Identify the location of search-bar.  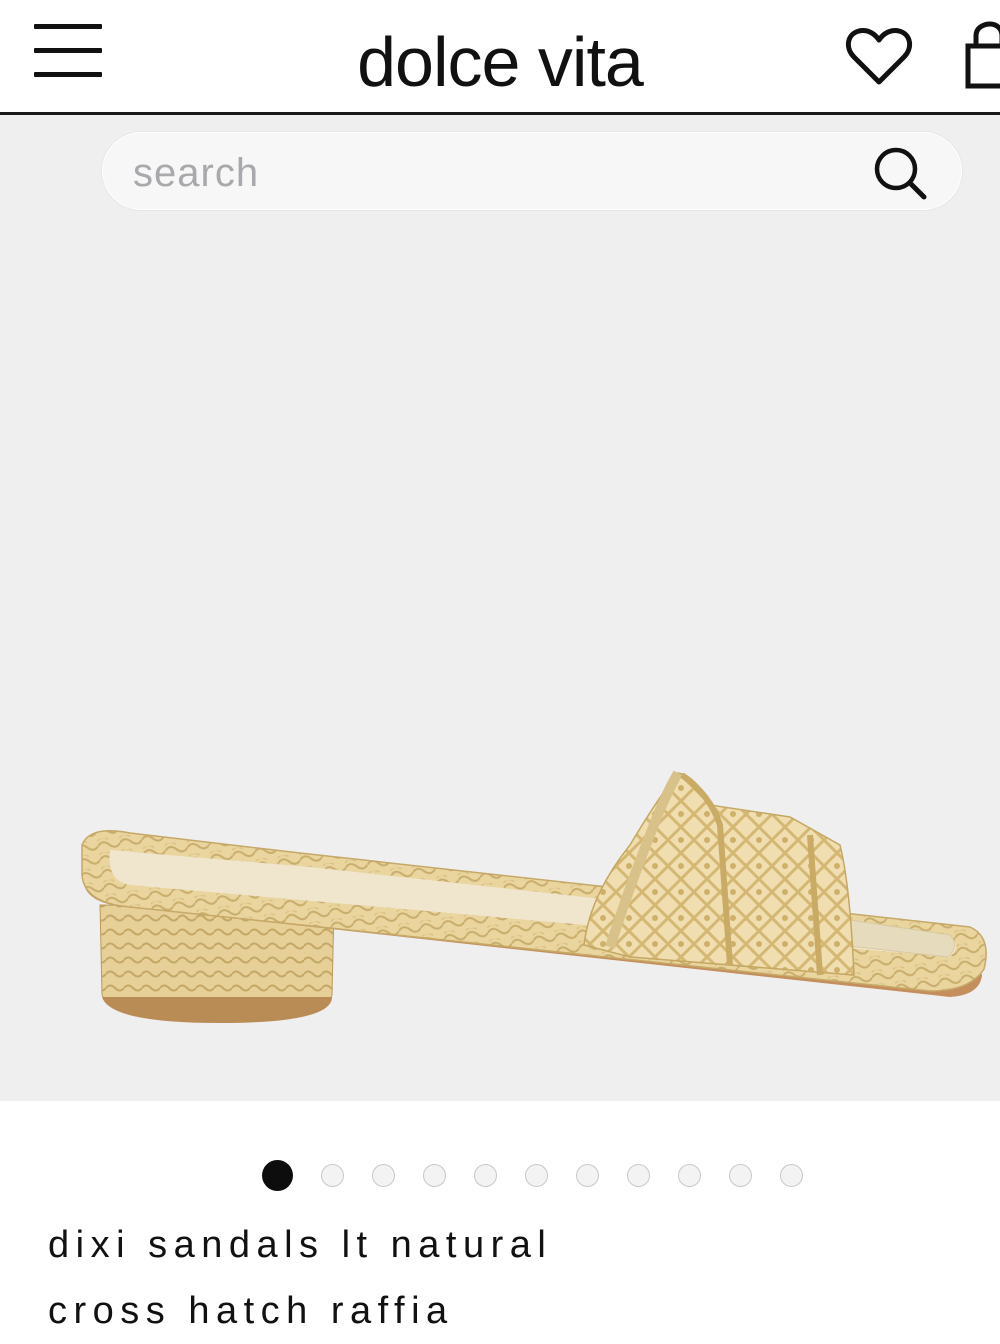
(532, 171).